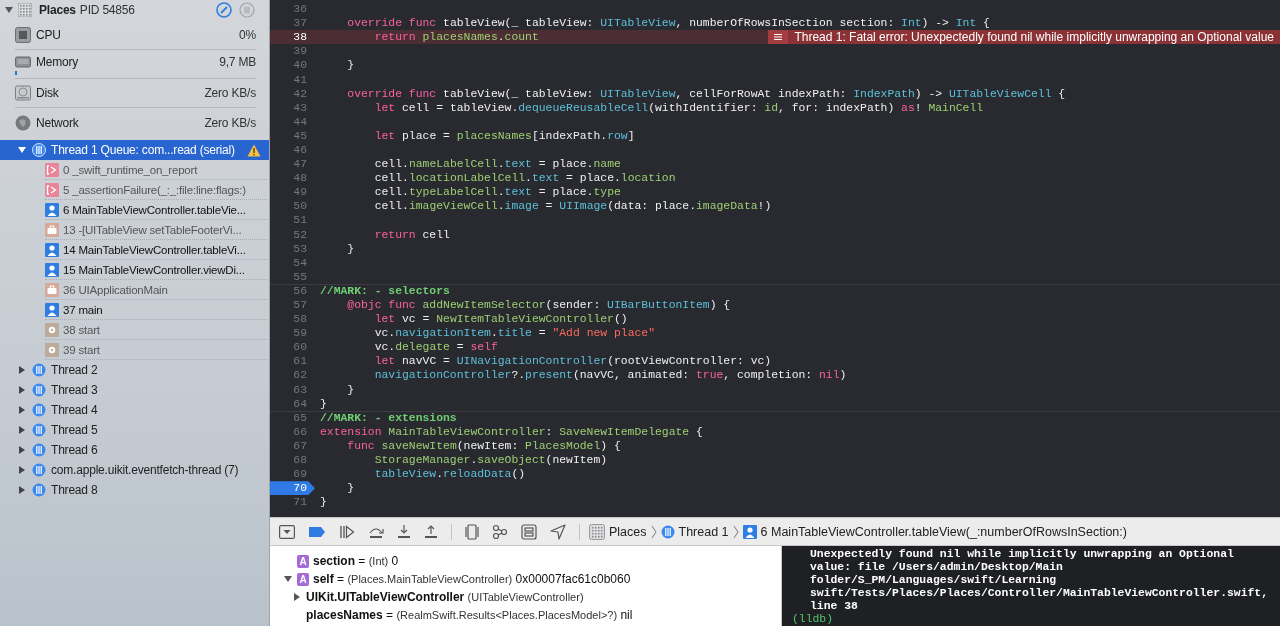 The height and width of the screenshot is (626, 1280). What do you see at coordinates (934, 531) in the screenshot?
I see `breadcrumb-item: 6 MainTableViewController.tableView(_:numberOfRowsInSection:)` at bounding box center [934, 531].